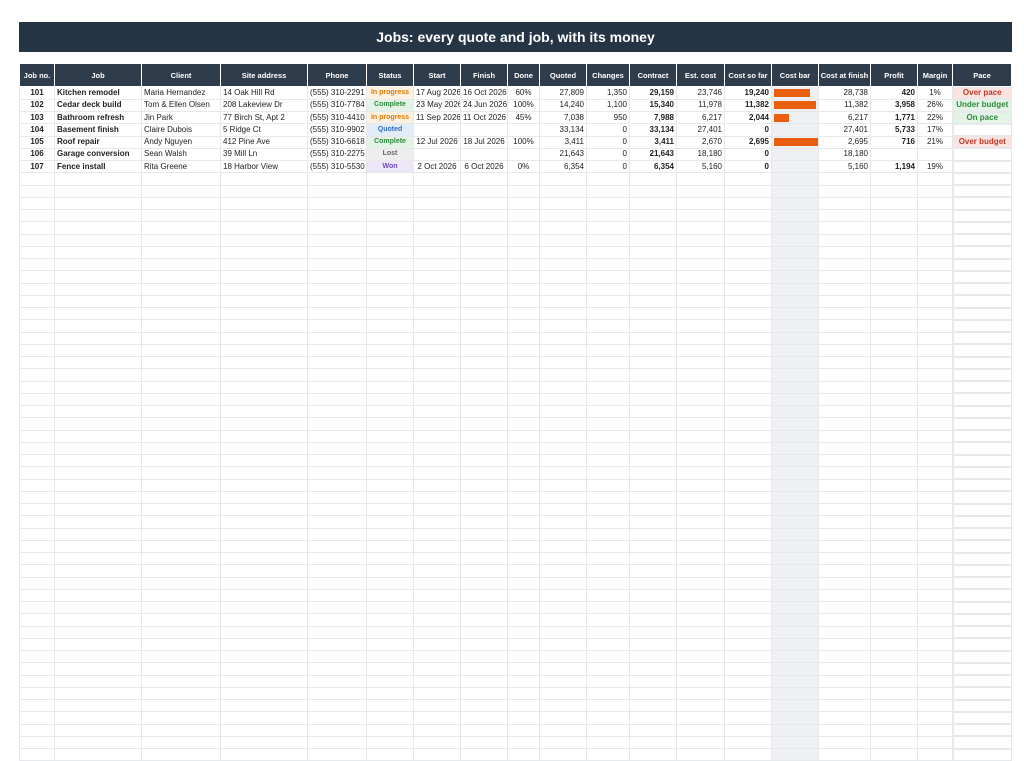 Image resolution: width=1024 pixels, height=761 pixels. What do you see at coordinates (700, 632) in the screenshot?
I see `cell-est-cost` at bounding box center [700, 632].